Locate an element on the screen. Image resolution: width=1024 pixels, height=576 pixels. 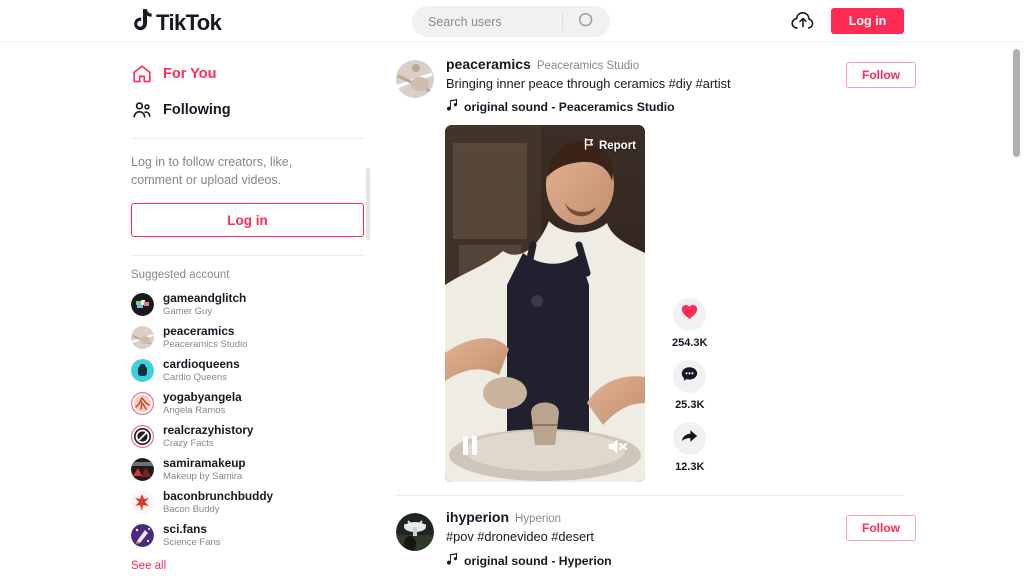
post-divider is located at coordinates (650, 496).